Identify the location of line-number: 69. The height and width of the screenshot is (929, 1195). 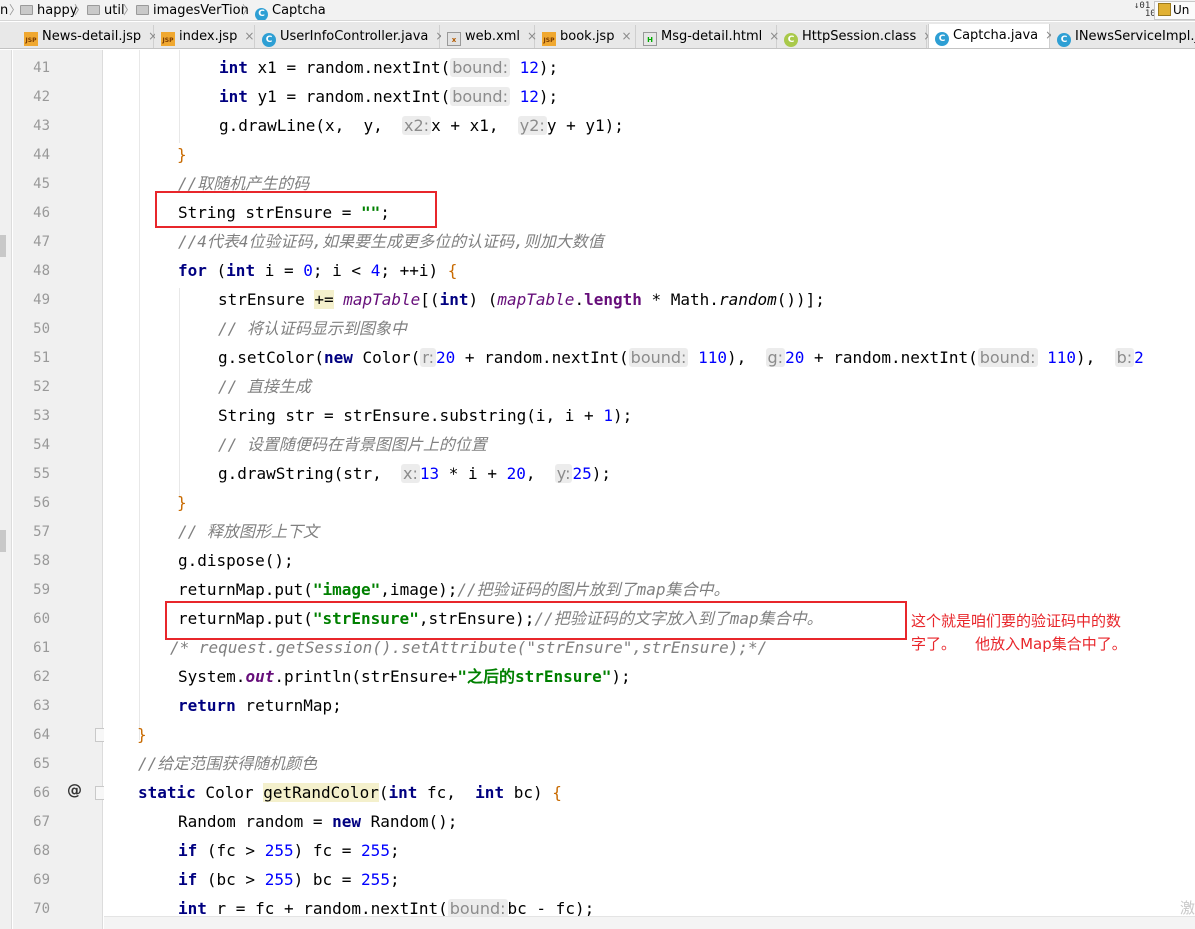
(41, 880).